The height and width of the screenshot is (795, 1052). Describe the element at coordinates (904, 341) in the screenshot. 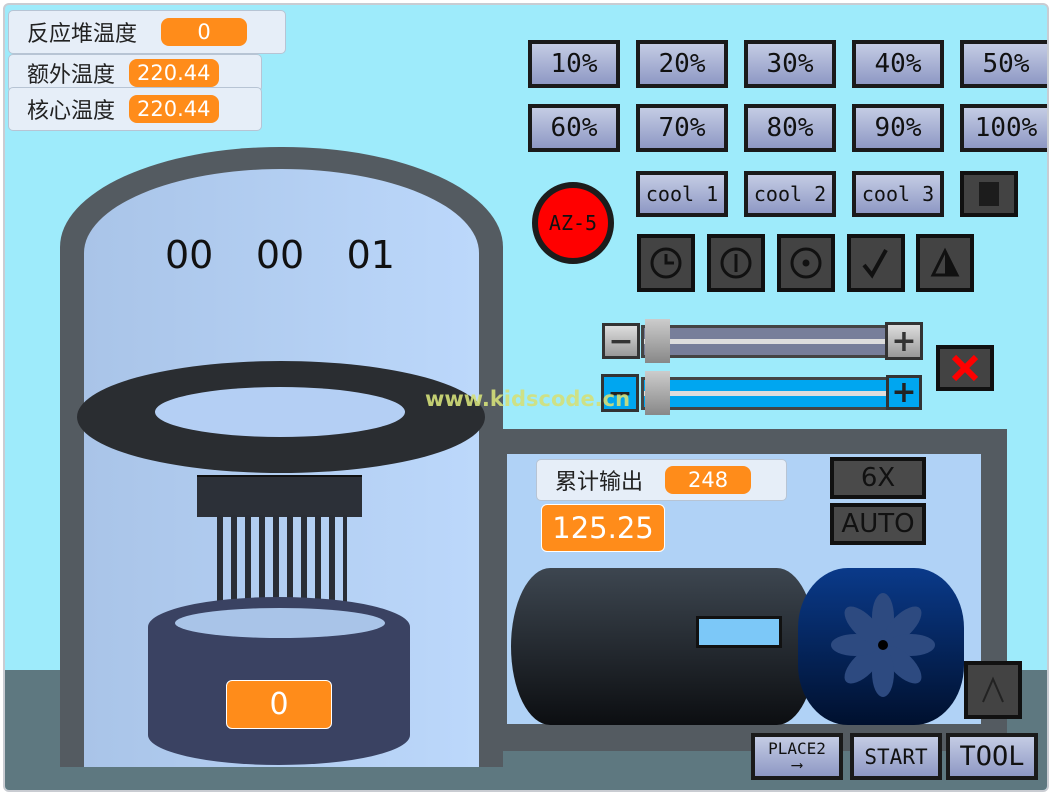

I see `slider-top-plus: +` at that location.